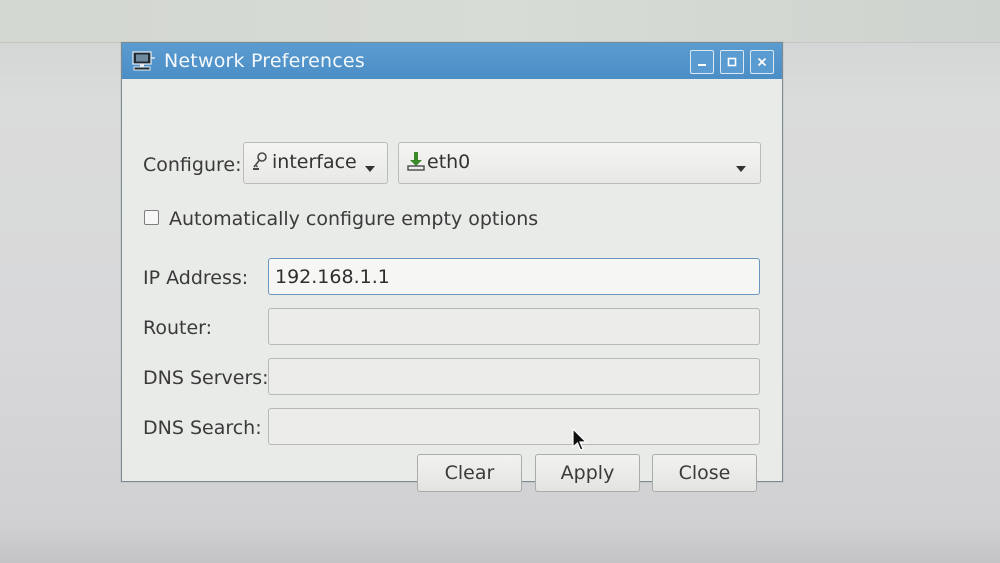  What do you see at coordinates (178, 328) in the screenshot?
I see `router-label: Router:` at bounding box center [178, 328].